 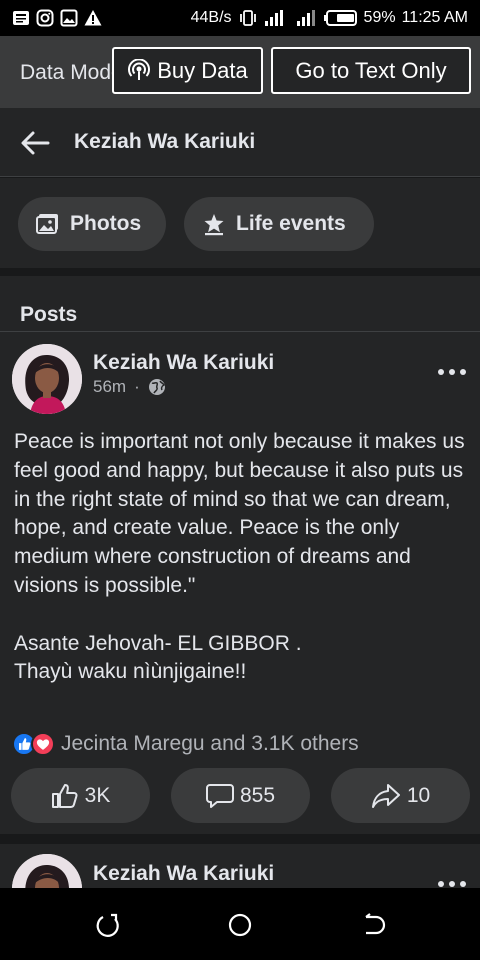 What do you see at coordinates (219, 795) in the screenshot?
I see `comment-icon` at bounding box center [219, 795].